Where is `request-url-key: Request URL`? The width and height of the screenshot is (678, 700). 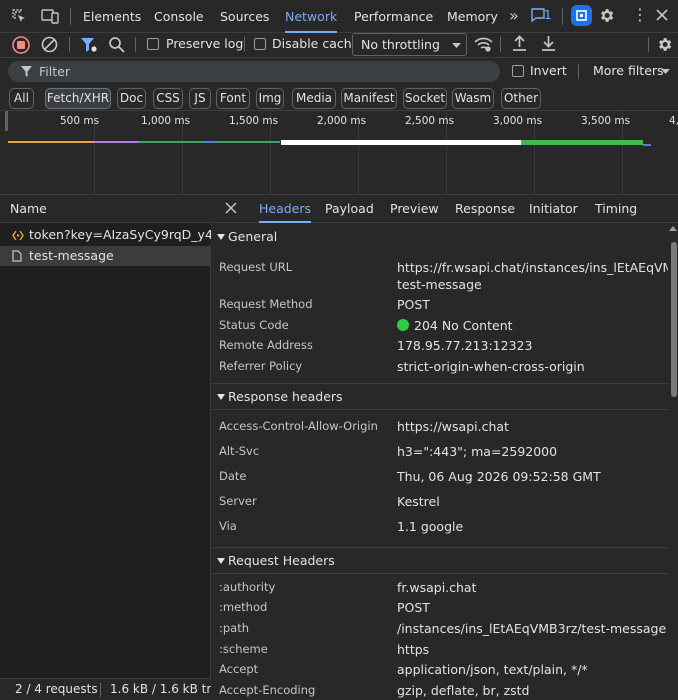 request-url-key: Request URL is located at coordinates (256, 267).